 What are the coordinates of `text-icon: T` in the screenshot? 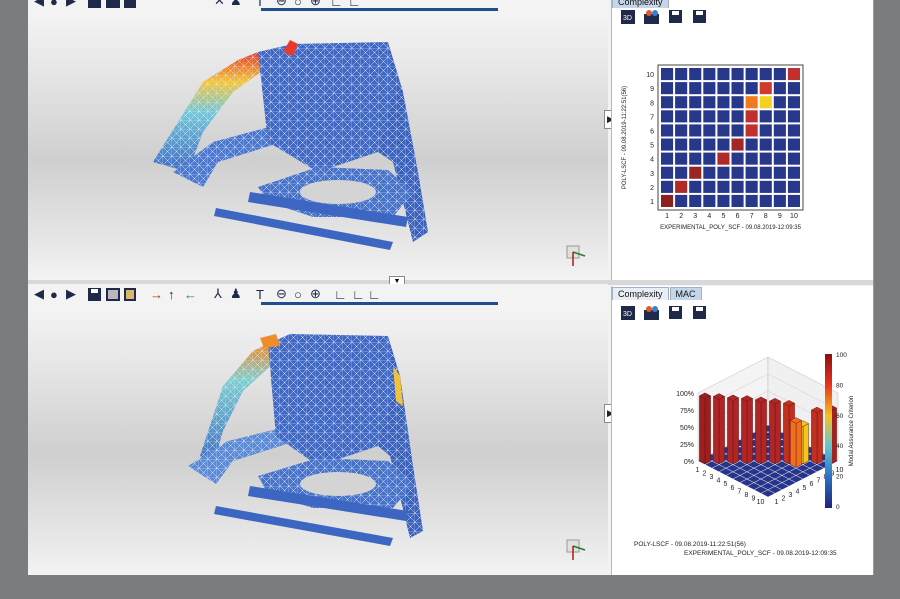 It's located at (260, 294).